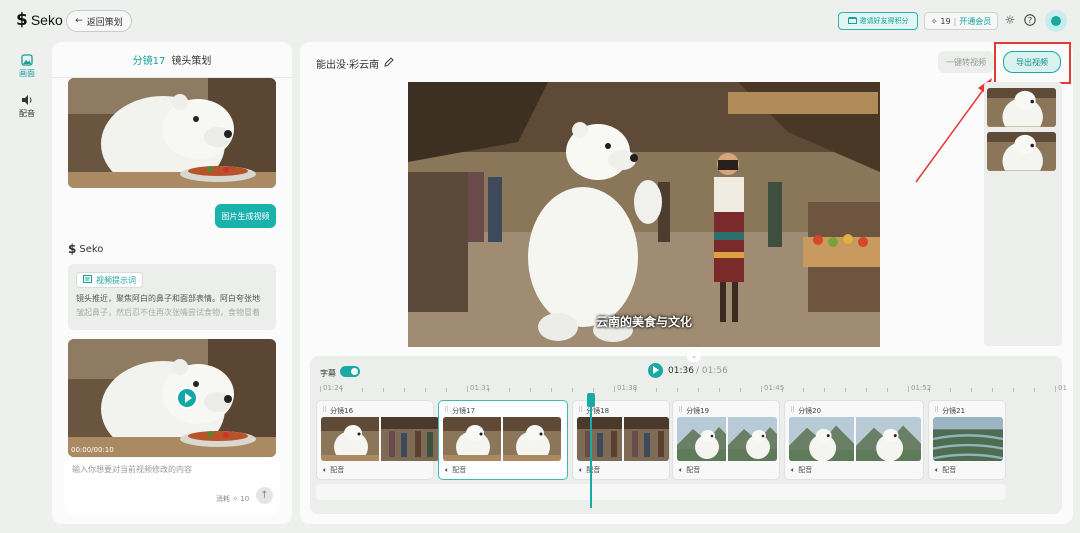 The width and height of the screenshot is (1080, 533). What do you see at coordinates (168, 312) in the screenshot?
I see `prompt-text-faded: 皱起鼻子，然后忍不住再次张嘴尝试食物，食物冒着` at bounding box center [168, 312].